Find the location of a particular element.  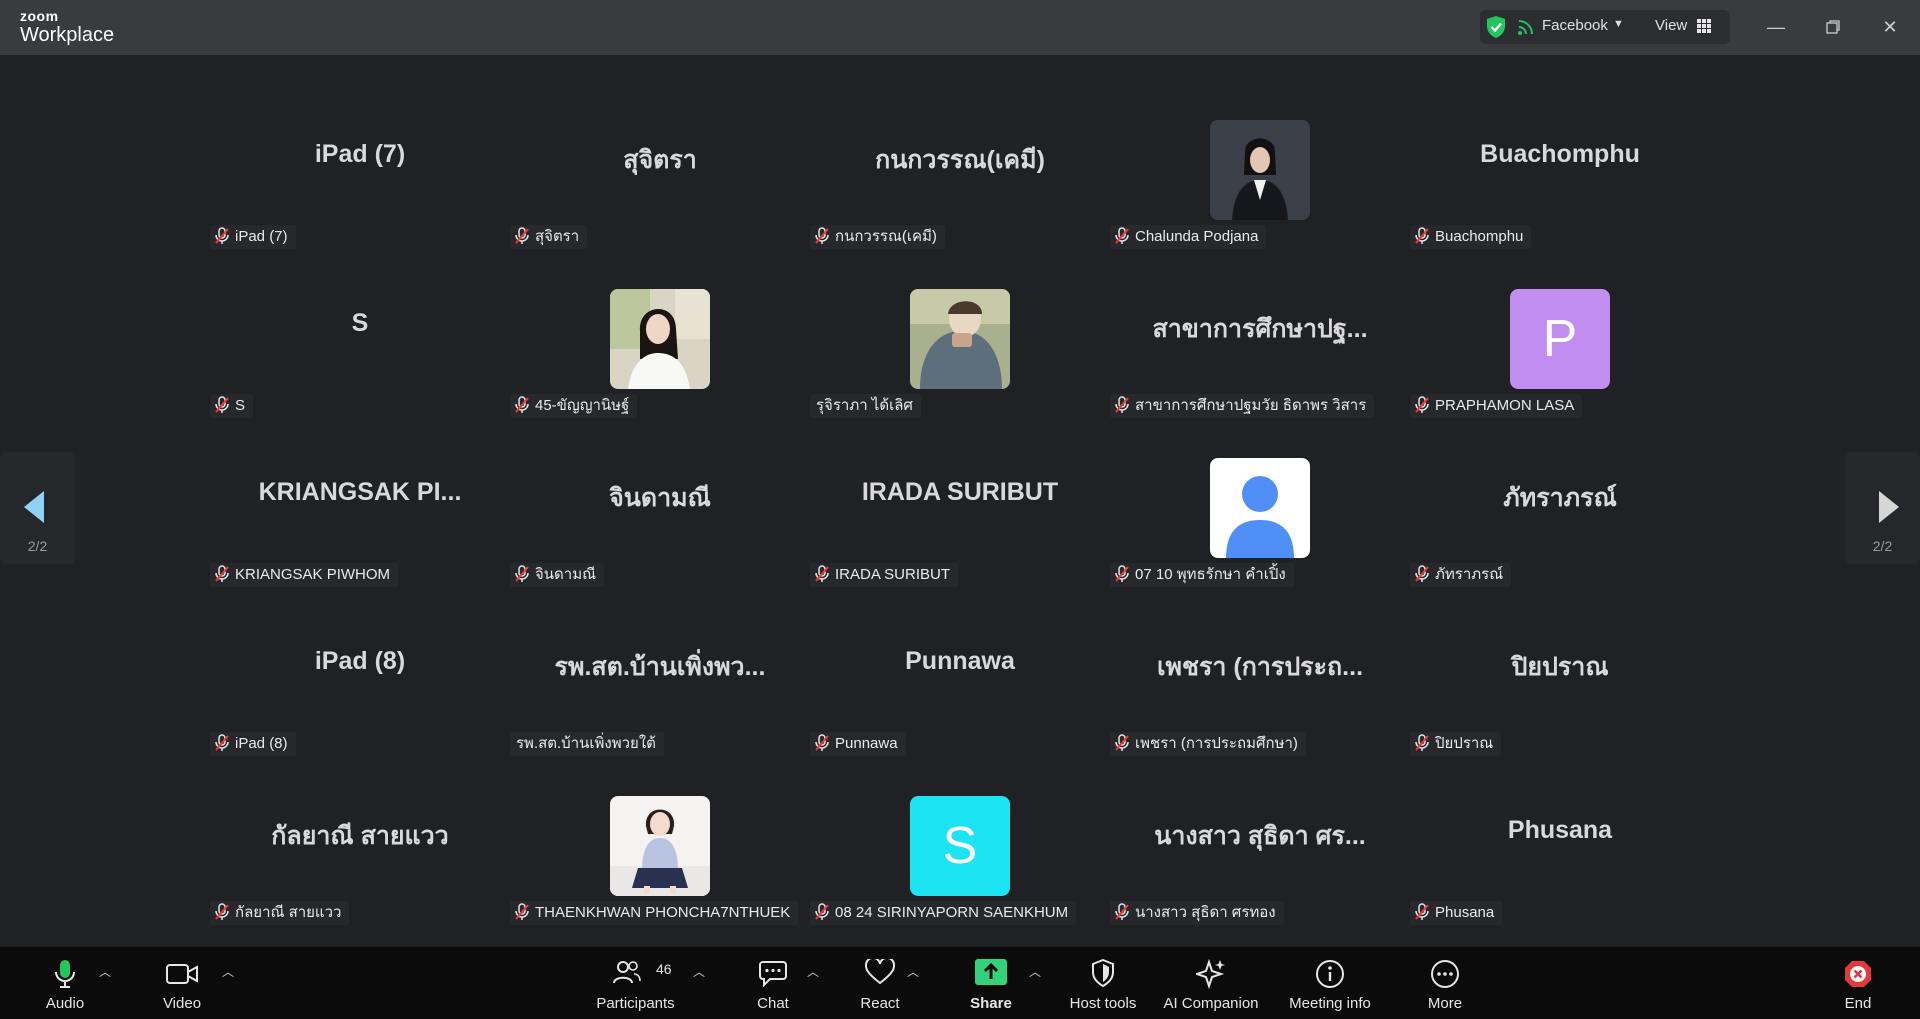

video-camera-icon is located at coordinates (182, 974).